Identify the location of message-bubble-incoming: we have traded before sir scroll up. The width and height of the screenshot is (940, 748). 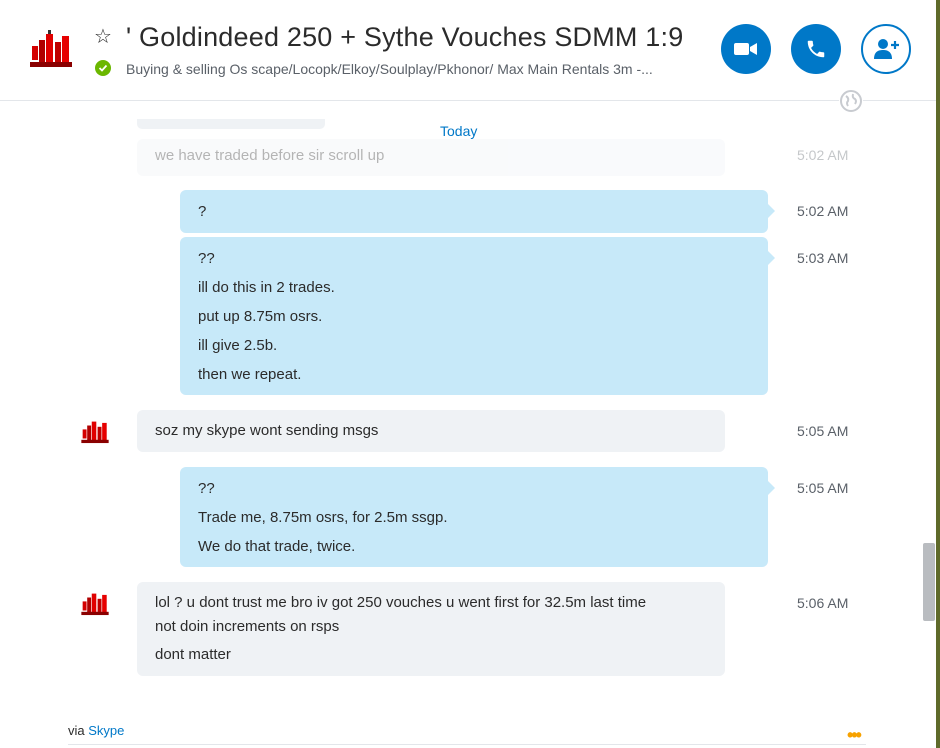
(431, 157).